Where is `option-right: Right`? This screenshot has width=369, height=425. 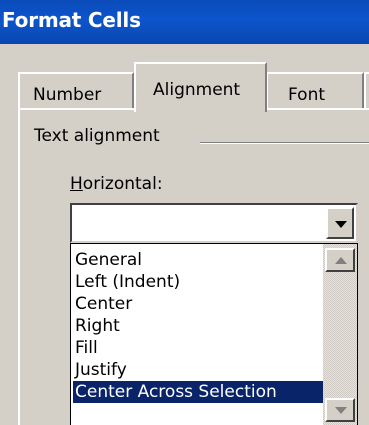 option-right: Right is located at coordinates (199, 326).